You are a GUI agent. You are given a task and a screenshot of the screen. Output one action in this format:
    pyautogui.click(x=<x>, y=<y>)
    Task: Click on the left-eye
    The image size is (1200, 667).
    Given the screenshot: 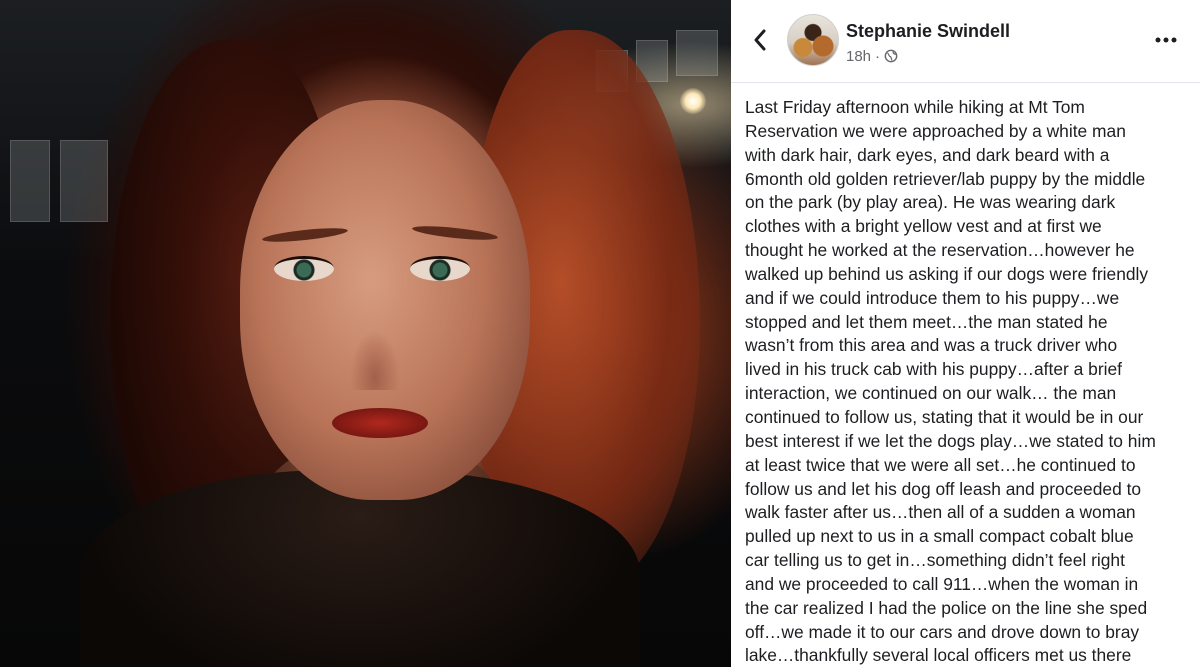 What is the action you would take?
    pyautogui.click(x=304, y=268)
    